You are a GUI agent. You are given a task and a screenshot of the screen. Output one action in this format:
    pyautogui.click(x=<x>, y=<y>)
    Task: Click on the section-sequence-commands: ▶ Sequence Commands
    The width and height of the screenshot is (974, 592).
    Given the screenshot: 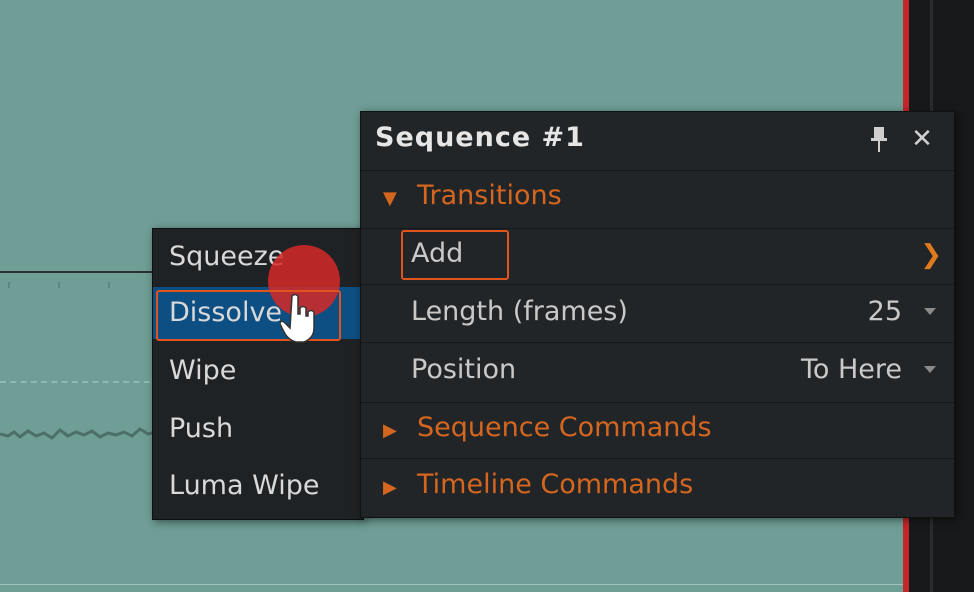 What is the action you would take?
    pyautogui.click(x=657, y=430)
    